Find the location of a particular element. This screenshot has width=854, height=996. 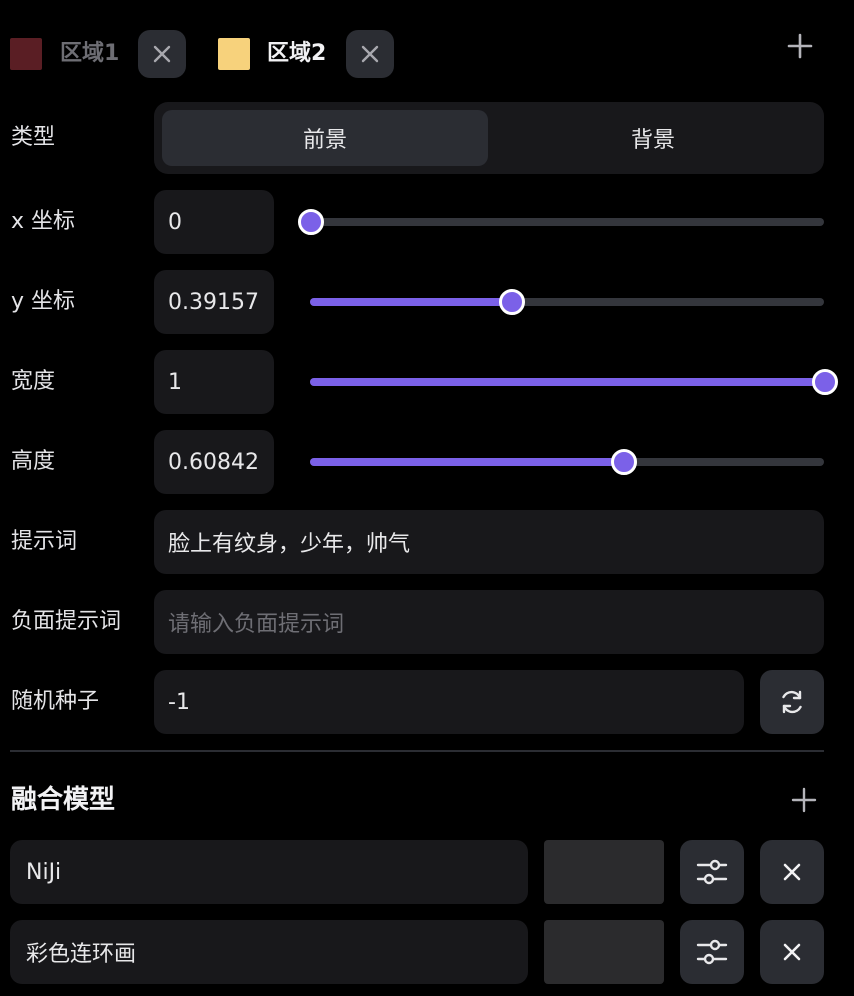

randomize-seed-button is located at coordinates (792, 702).